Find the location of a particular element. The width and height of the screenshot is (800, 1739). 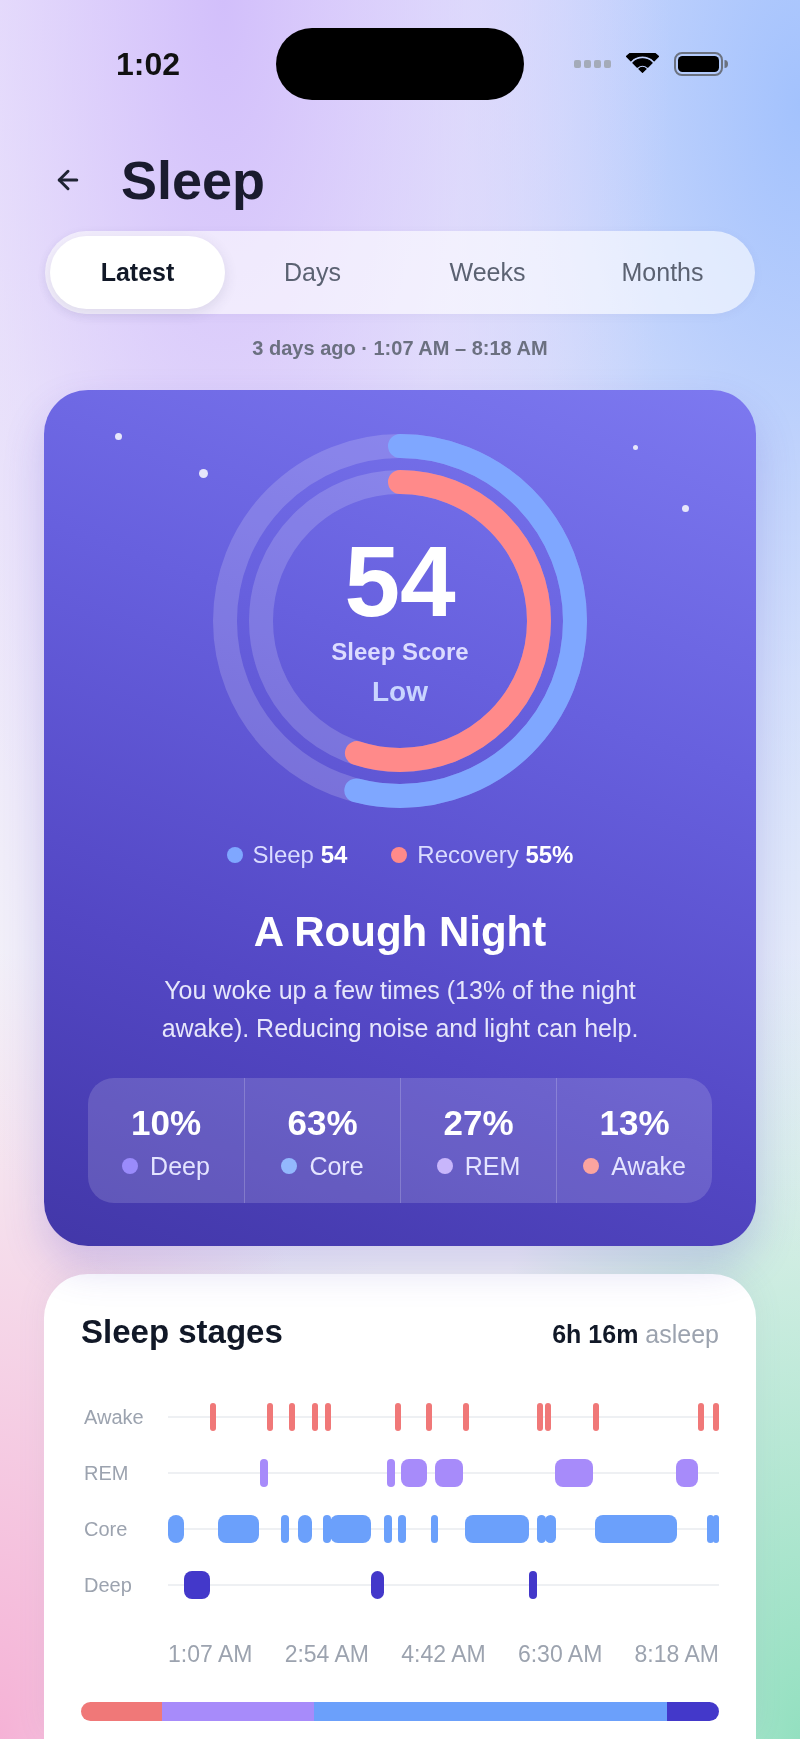

page-title: Sleep is located at coordinates (193, 180).